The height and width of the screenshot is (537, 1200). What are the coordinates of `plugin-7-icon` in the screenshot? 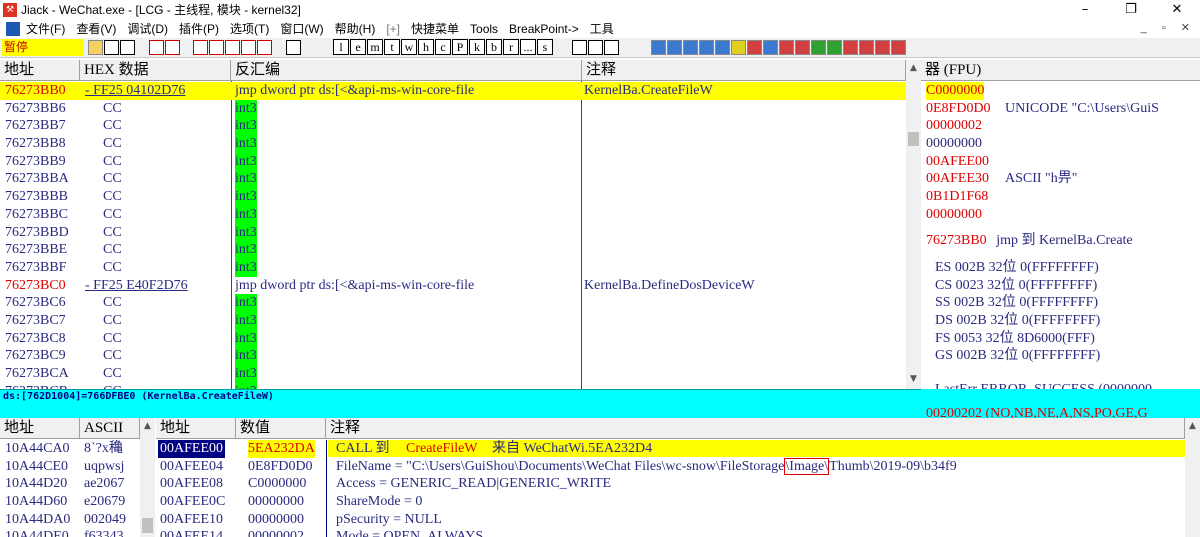 It's located at (754, 47).